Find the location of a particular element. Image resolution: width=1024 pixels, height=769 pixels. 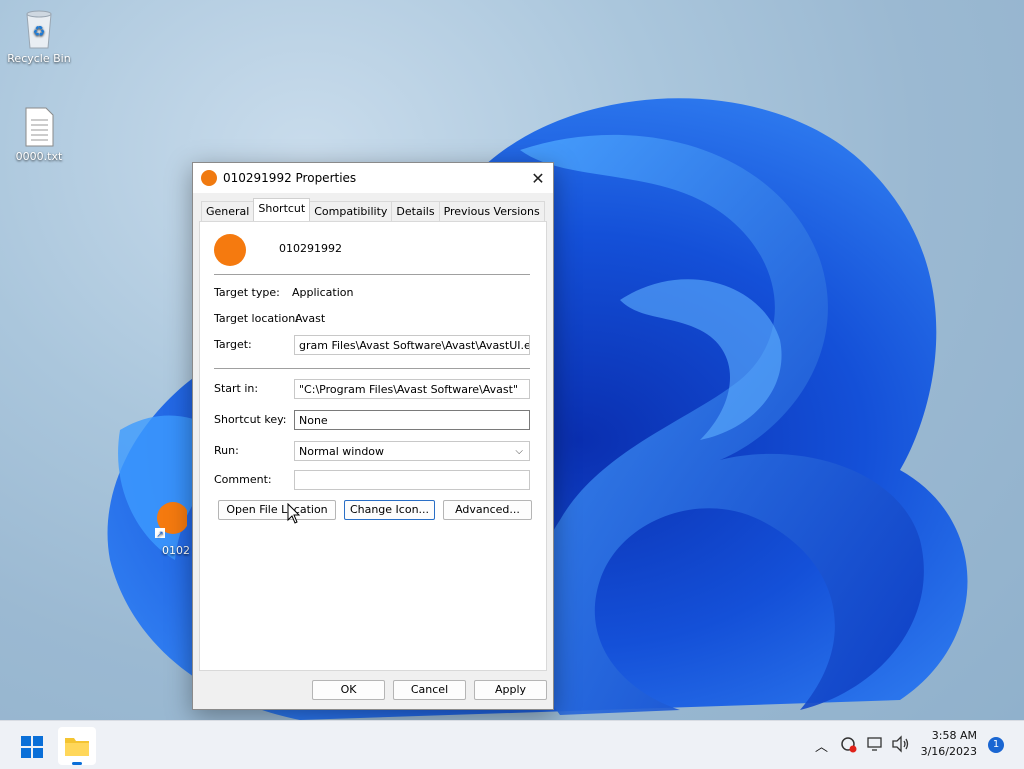

tab-shortcut: Shortcut is located at coordinates (282, 209).